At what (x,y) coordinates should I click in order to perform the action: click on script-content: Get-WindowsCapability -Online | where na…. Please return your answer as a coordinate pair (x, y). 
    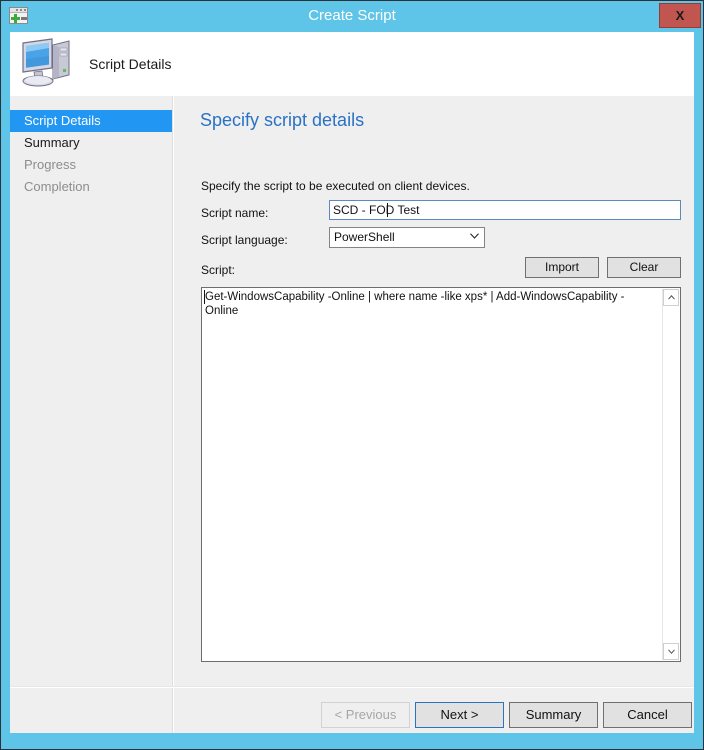
    Looking at the image, I should click on (415, 304).